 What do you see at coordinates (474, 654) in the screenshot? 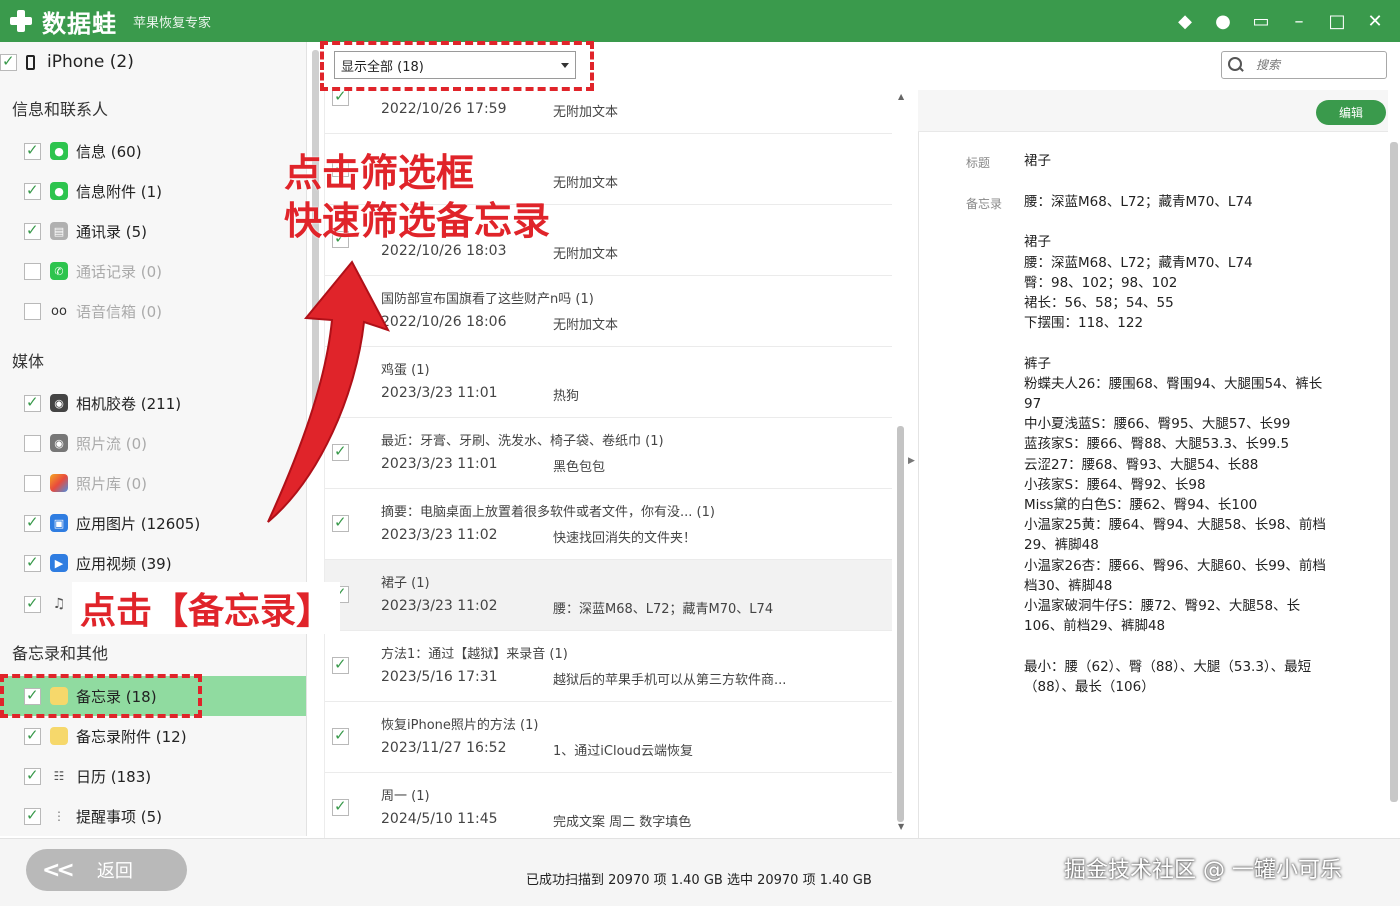
I see `row-title: 方法1：通过【越狱】来录音 (1)` at bounding box center [474, 654].